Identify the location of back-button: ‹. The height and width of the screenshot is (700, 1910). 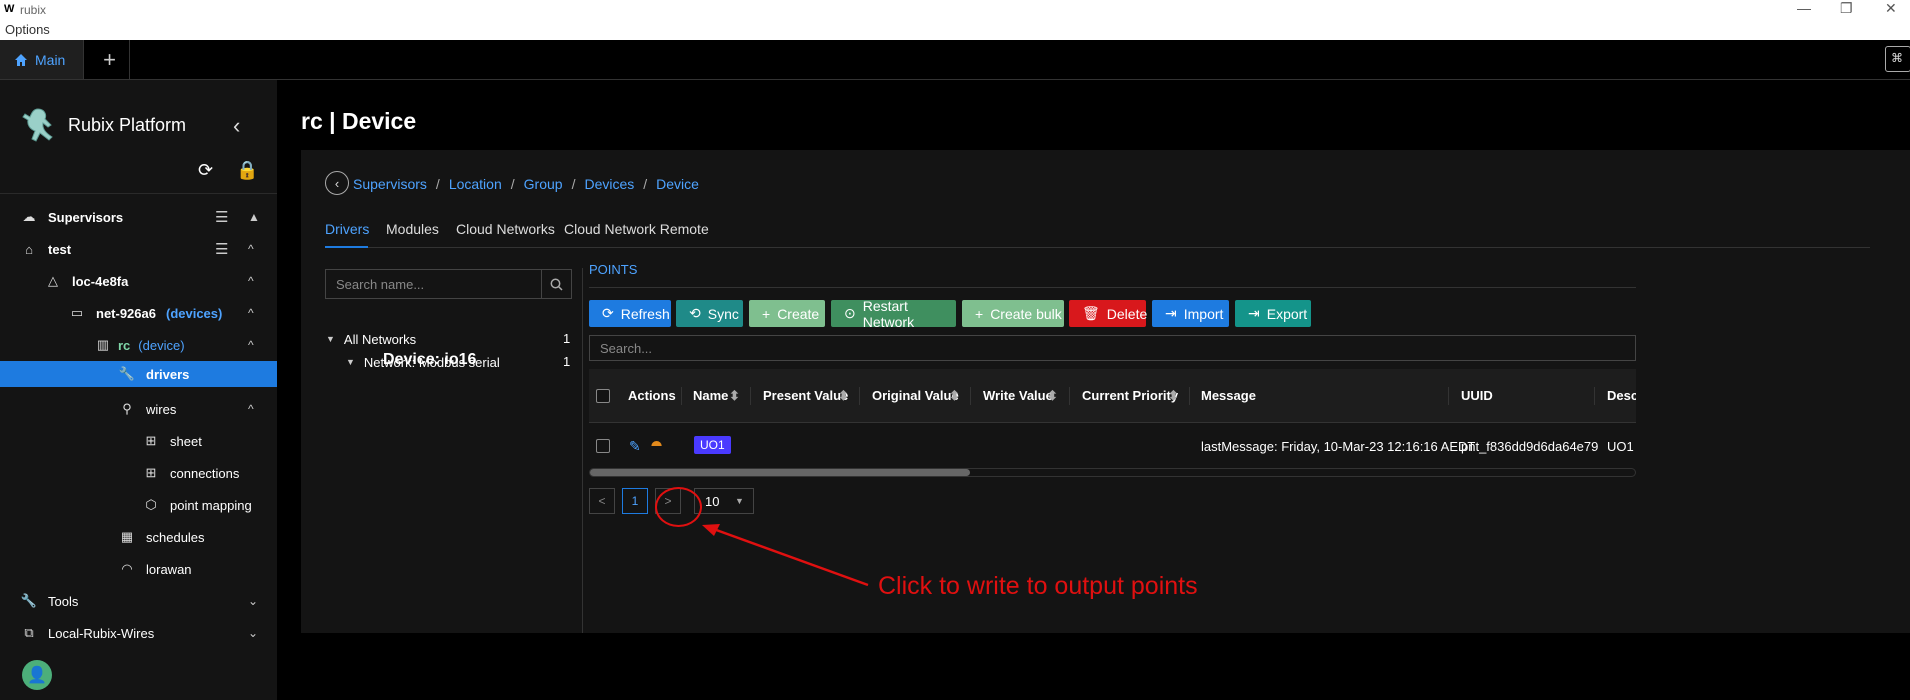
(337, 183).